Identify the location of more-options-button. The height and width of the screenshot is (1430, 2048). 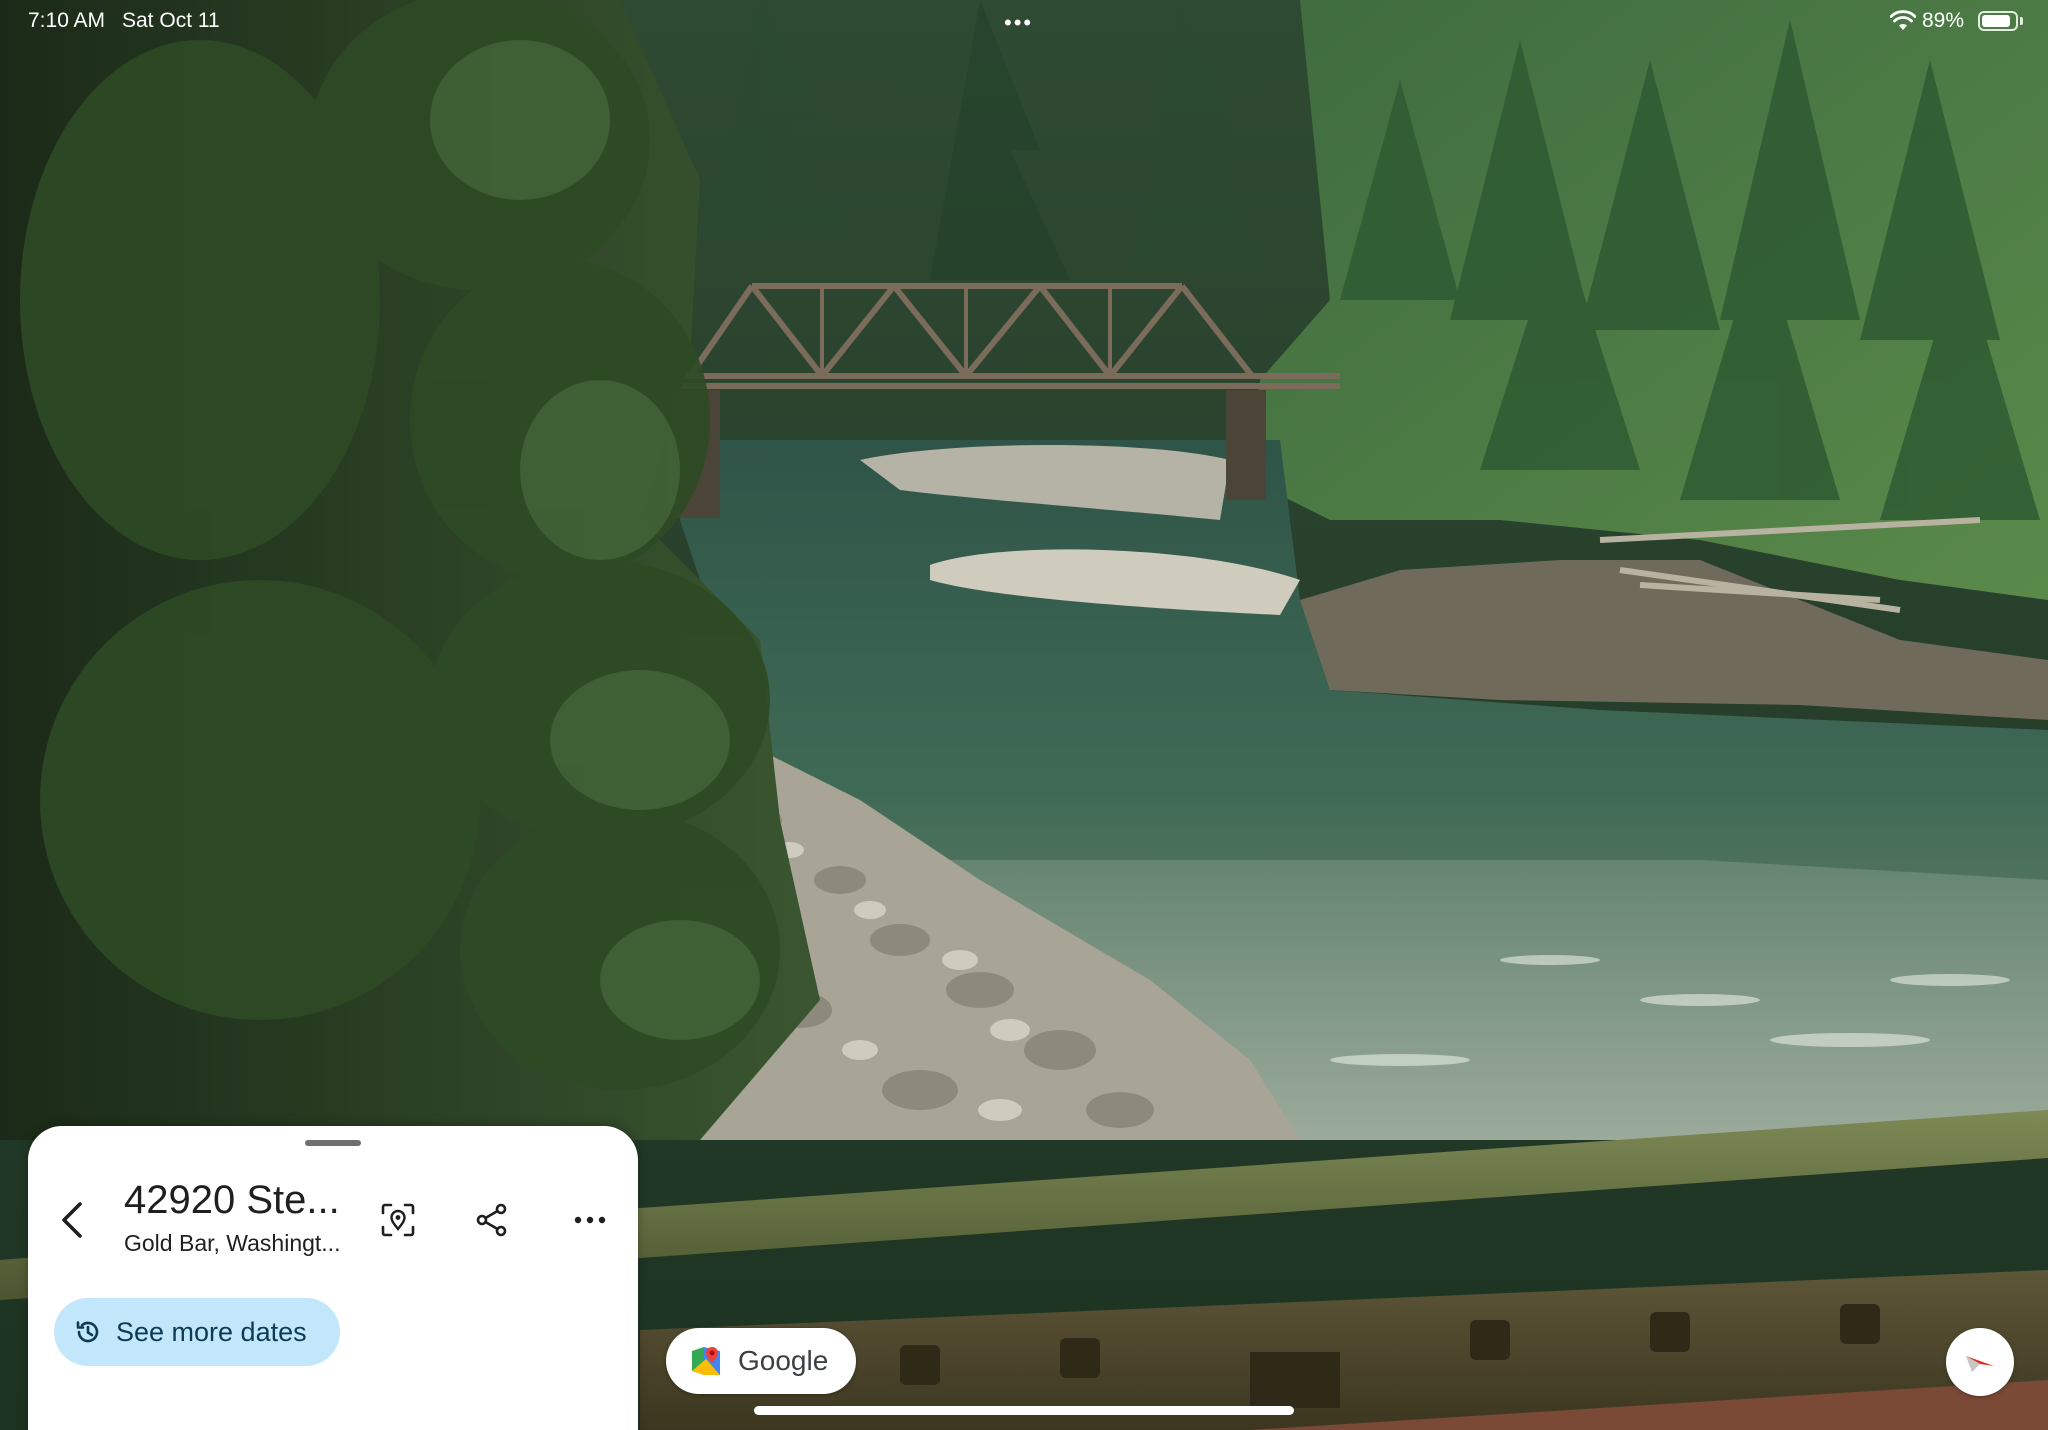
(590, 1220).